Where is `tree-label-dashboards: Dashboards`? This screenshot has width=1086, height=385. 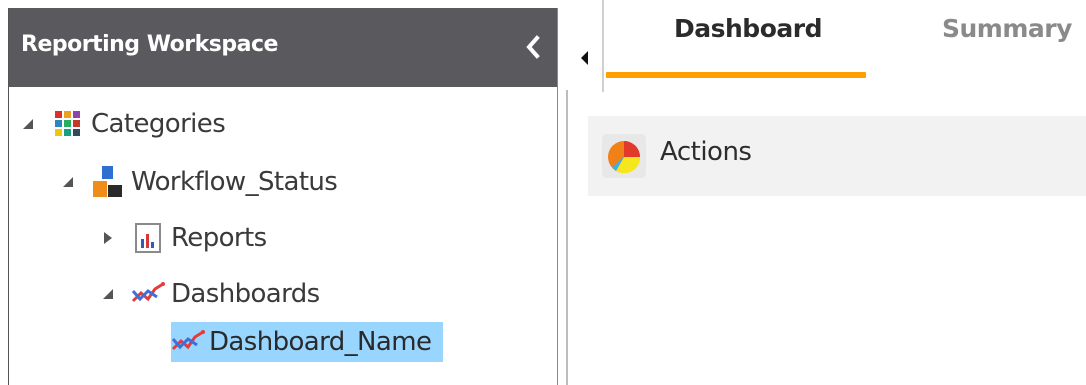 tree-label-dashboards: Dashboards is located at coordinates (245, 294).